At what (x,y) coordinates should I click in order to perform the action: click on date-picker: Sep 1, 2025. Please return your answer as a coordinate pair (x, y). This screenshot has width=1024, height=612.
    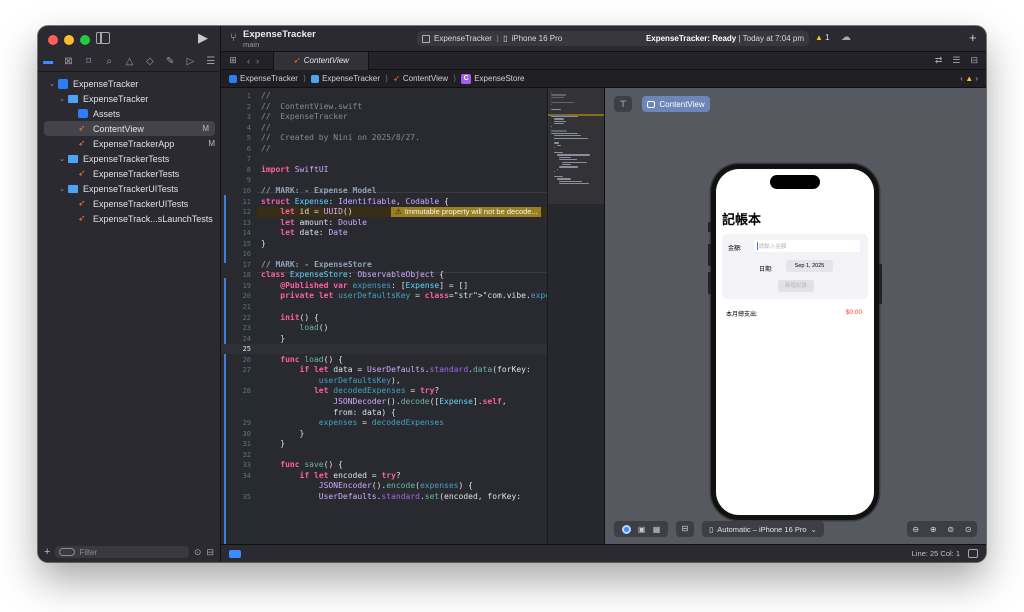
    Looking at the image, I should click on (809, 266).